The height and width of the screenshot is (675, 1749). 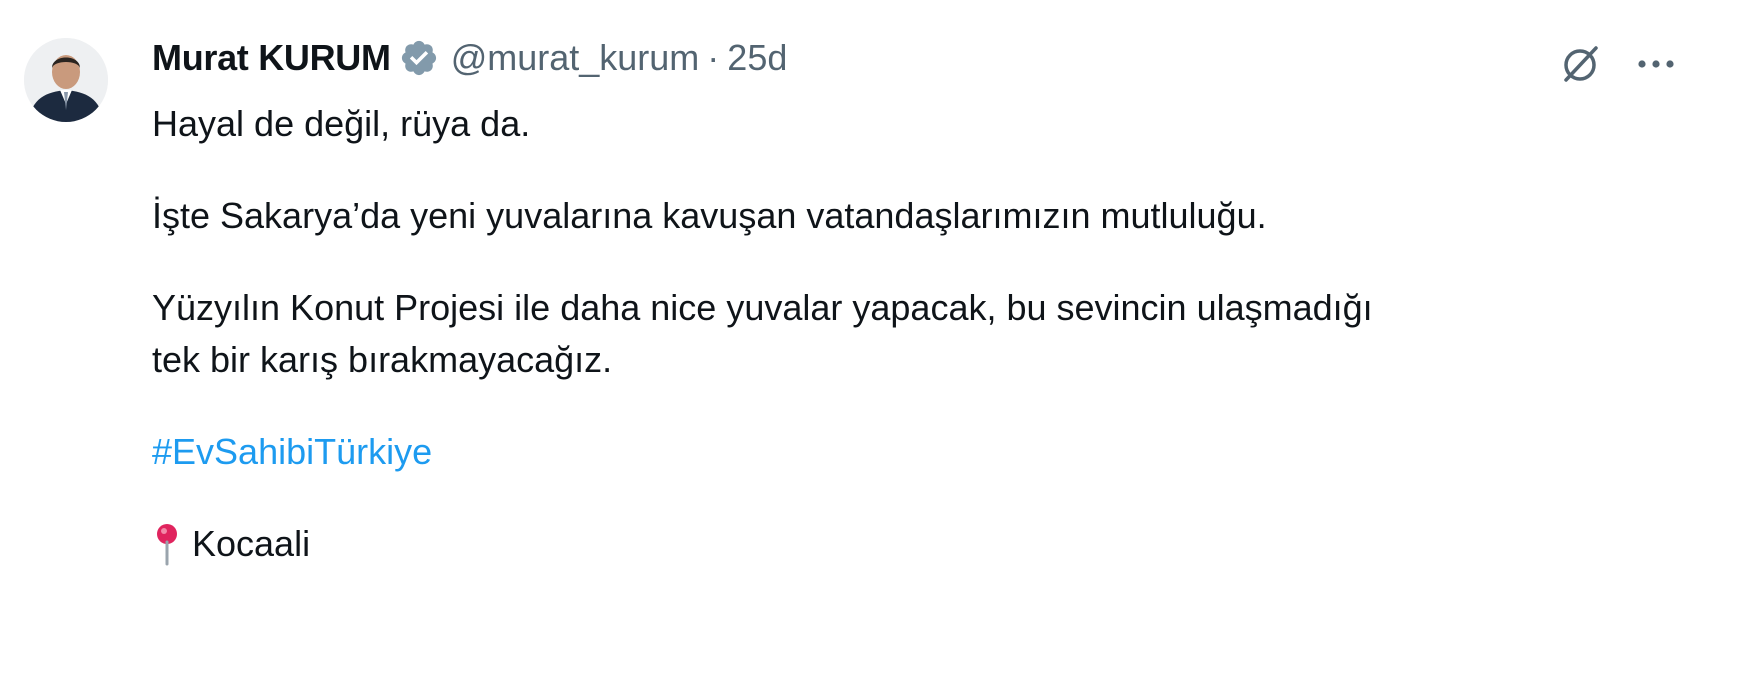 What do you see at coordinates (1580, 64) in the screenshot?
I see `grok-slash-icon` at bounding box center [1580, 64].